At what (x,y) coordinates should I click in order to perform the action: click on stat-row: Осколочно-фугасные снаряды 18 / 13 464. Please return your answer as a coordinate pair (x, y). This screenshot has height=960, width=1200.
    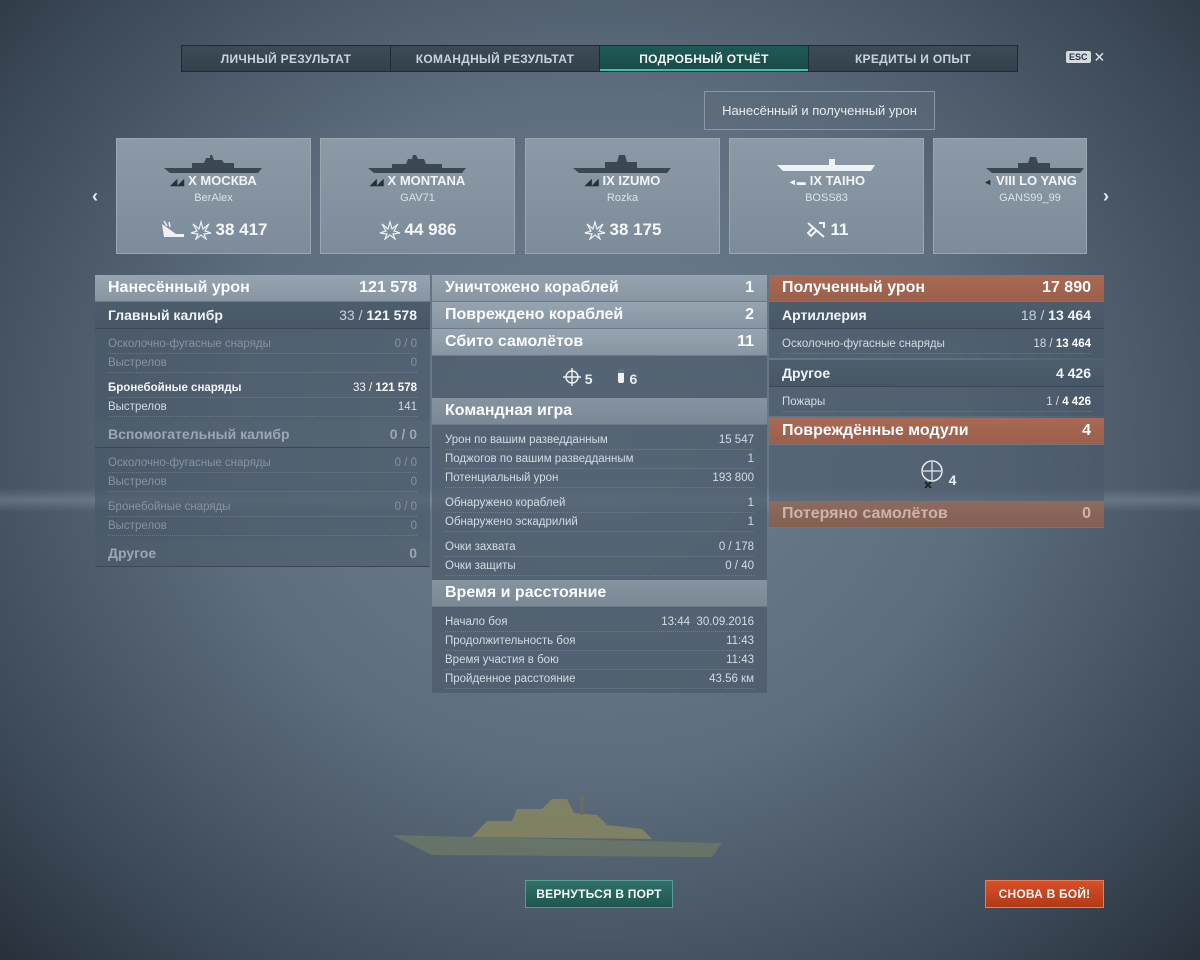
    Looking at the image, I should click on (936, 344).